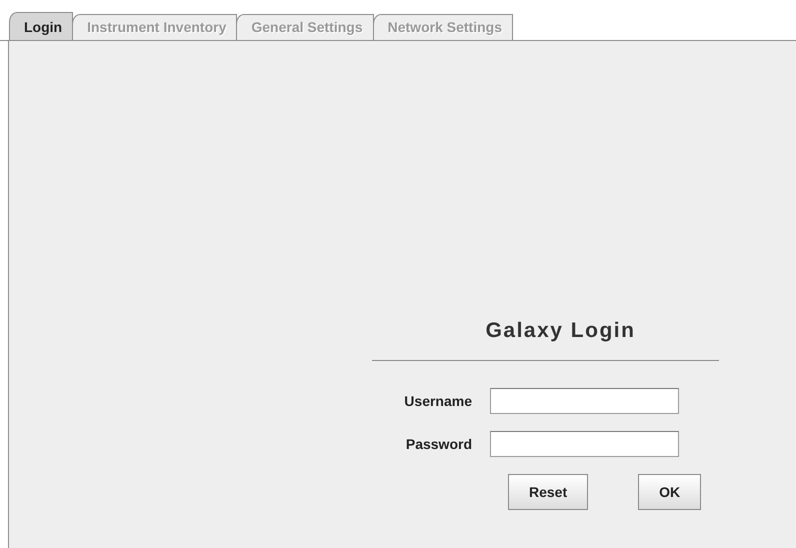 This screenshot has width=796, height=548. What do you see at coordinates (670, 492) in the screenshot?
I see `dialog-button: OK` at bounding box center [670, 492].